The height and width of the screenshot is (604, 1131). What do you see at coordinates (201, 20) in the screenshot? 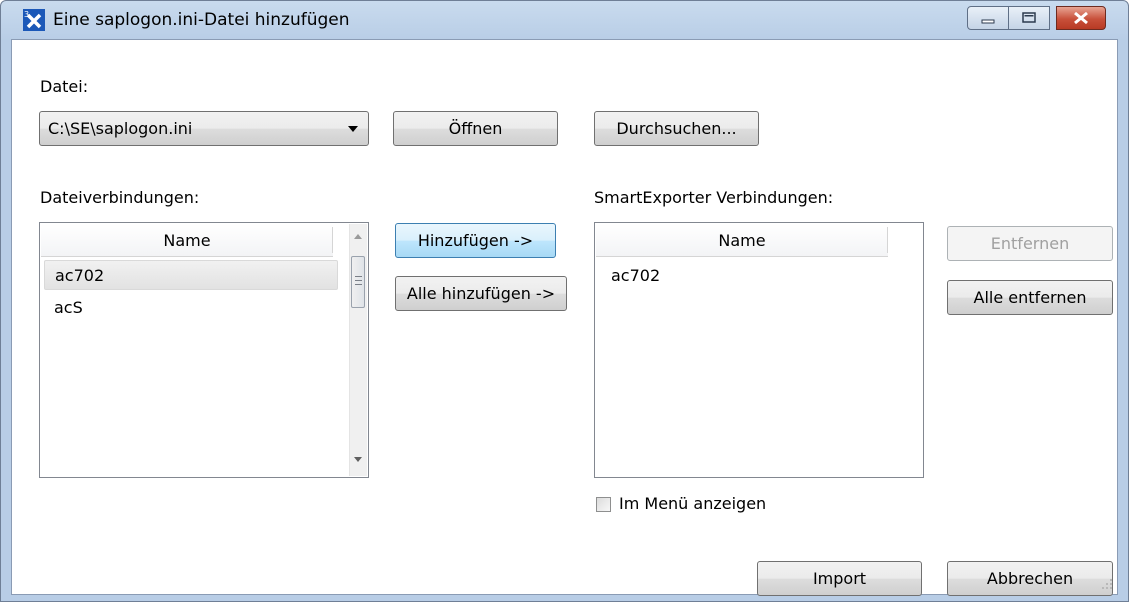
I see `window-title: Eine saplogon.ini-Datei hinzufügen` at bounding box center [201, 20].